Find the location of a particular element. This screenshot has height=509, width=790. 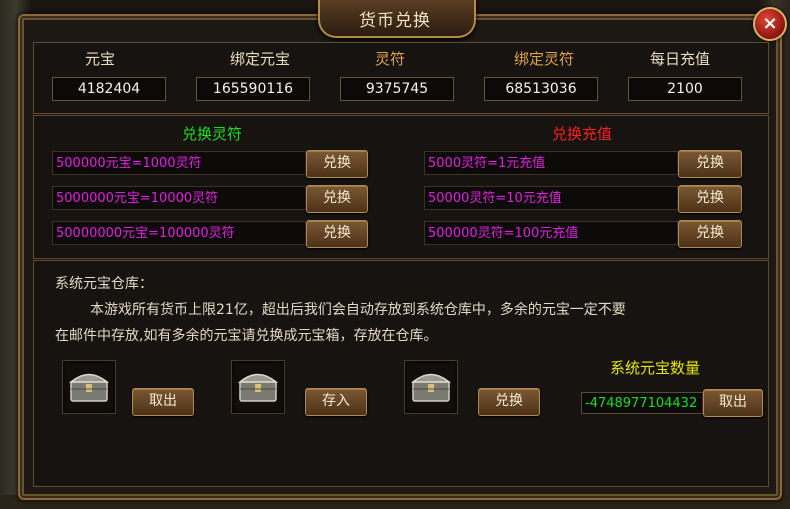

warehouse-title: 系统元宝仓库： is located at coordinates (104, 284).